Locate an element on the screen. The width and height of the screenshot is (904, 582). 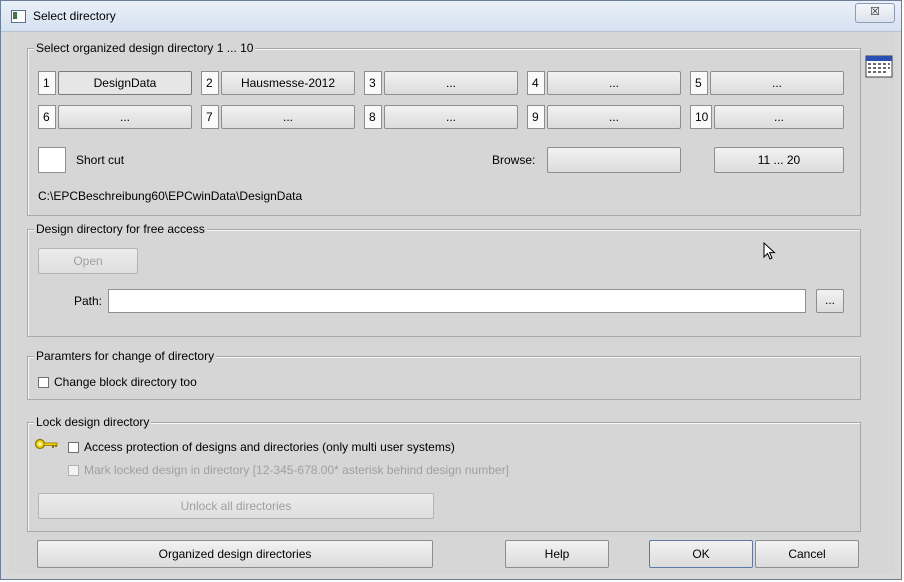
slot-number-2: 2 is located at coordinates (210, 83).